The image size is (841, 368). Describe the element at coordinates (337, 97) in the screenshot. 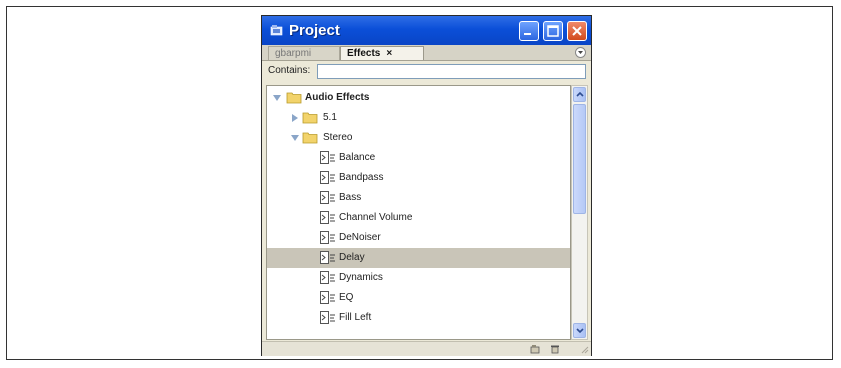

I see `tree-item-label: Audio Effects` at that location.